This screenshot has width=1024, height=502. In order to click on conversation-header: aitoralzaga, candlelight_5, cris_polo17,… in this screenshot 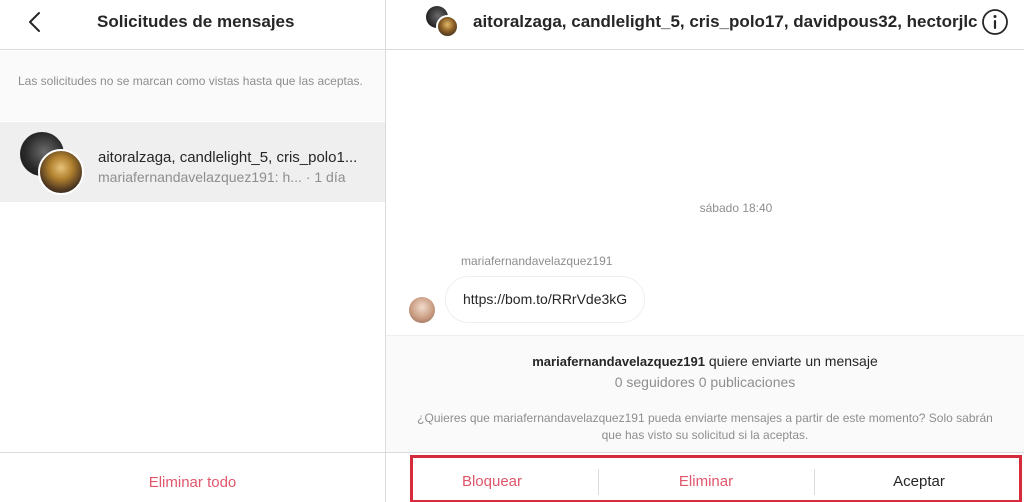, I will do `click(705, 25)`.